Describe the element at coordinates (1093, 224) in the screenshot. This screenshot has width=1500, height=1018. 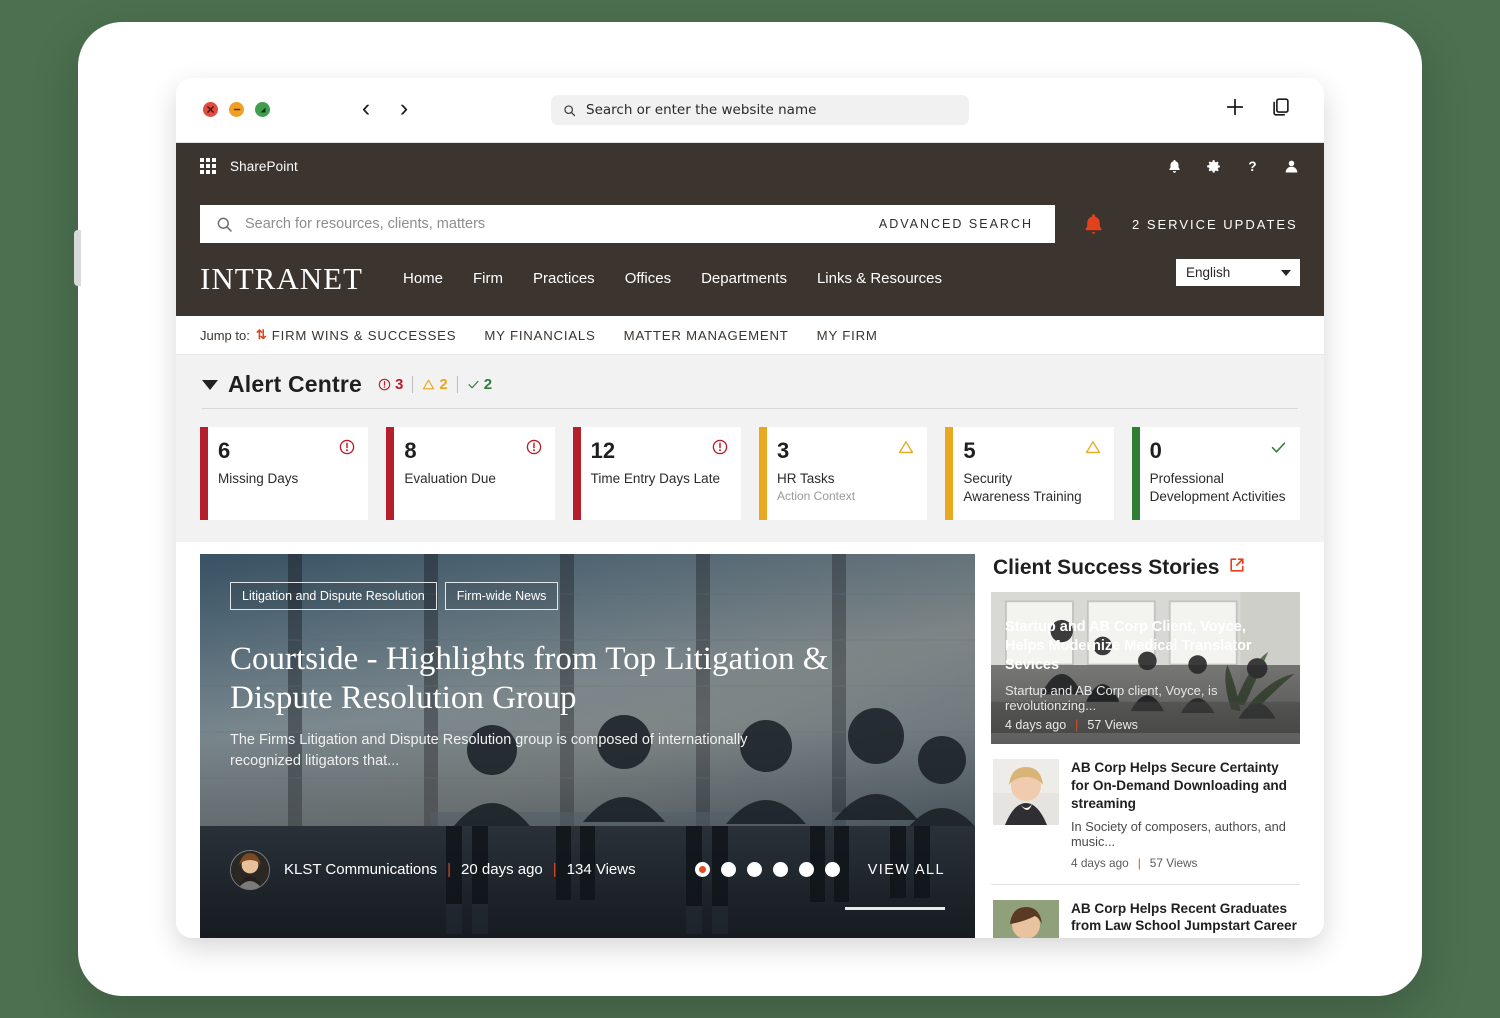
I see `alerts-bell-button` at that location.